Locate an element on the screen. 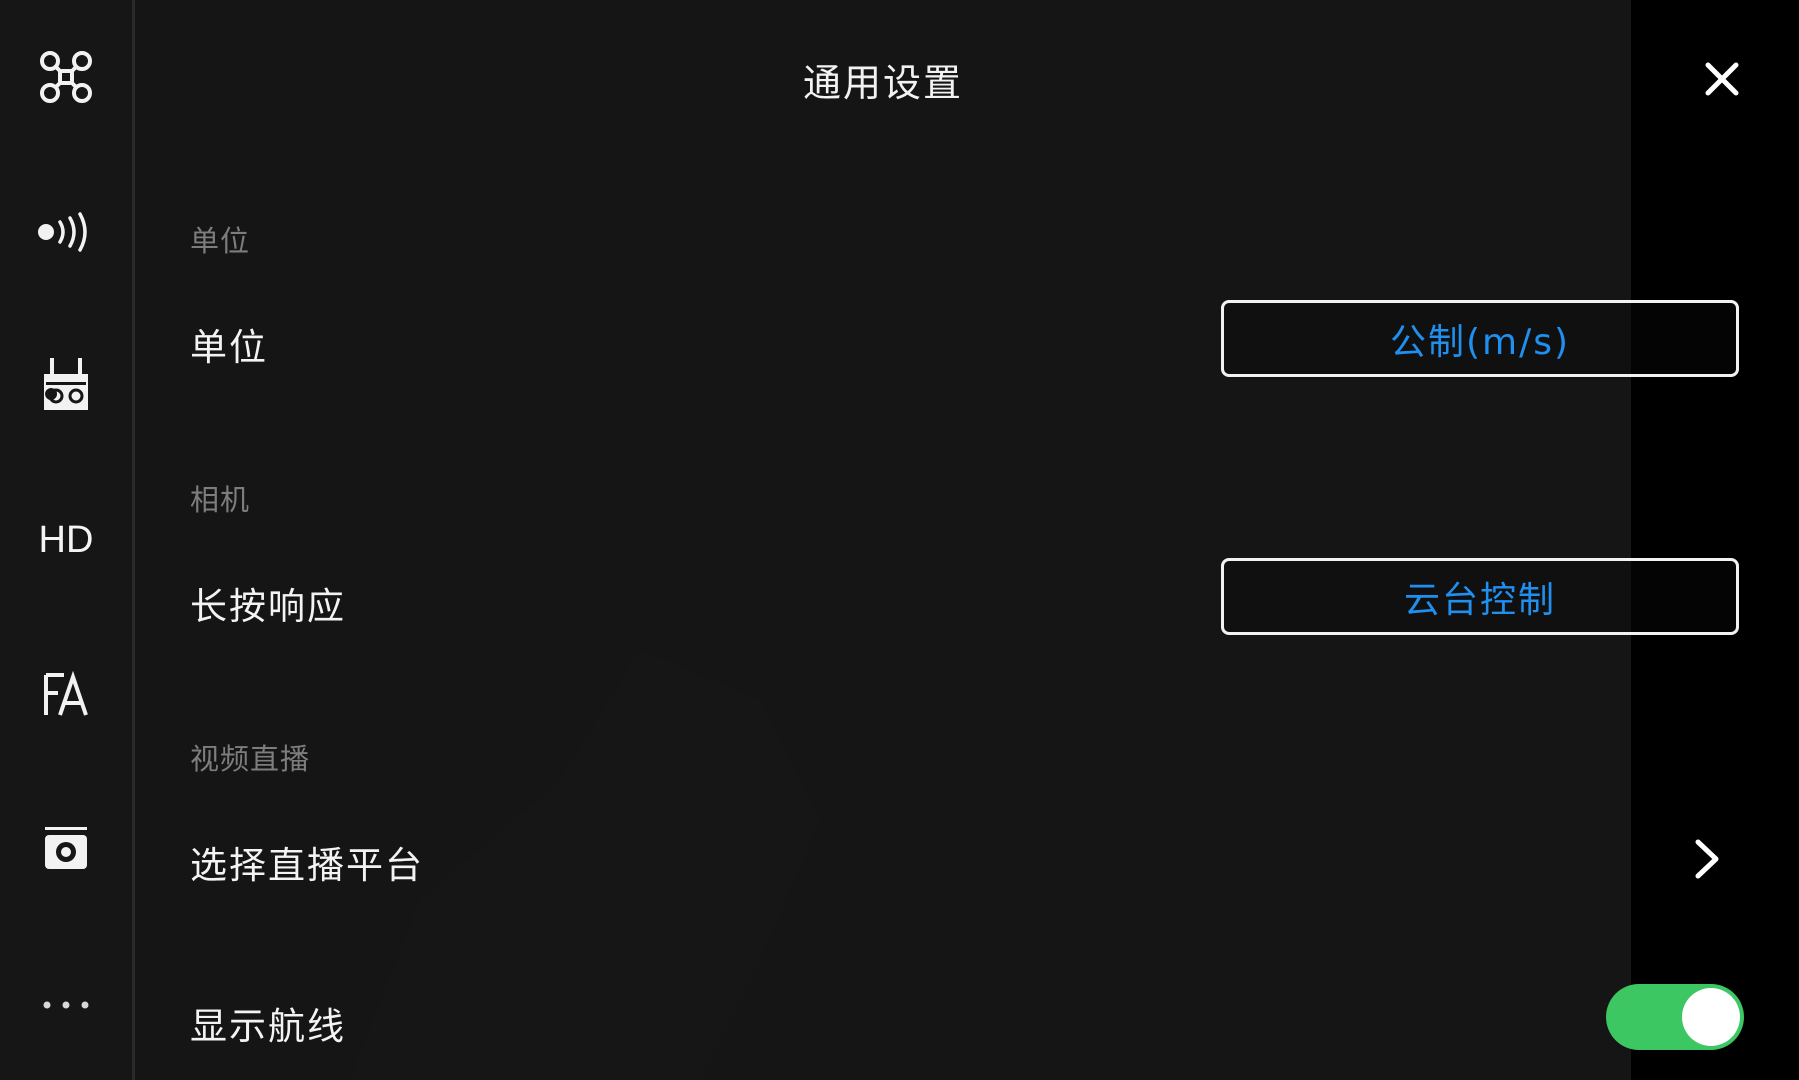 The height and width of the screenshot is (1080, 1799). sidebar-item-camera is located at coordinates (66, 850).